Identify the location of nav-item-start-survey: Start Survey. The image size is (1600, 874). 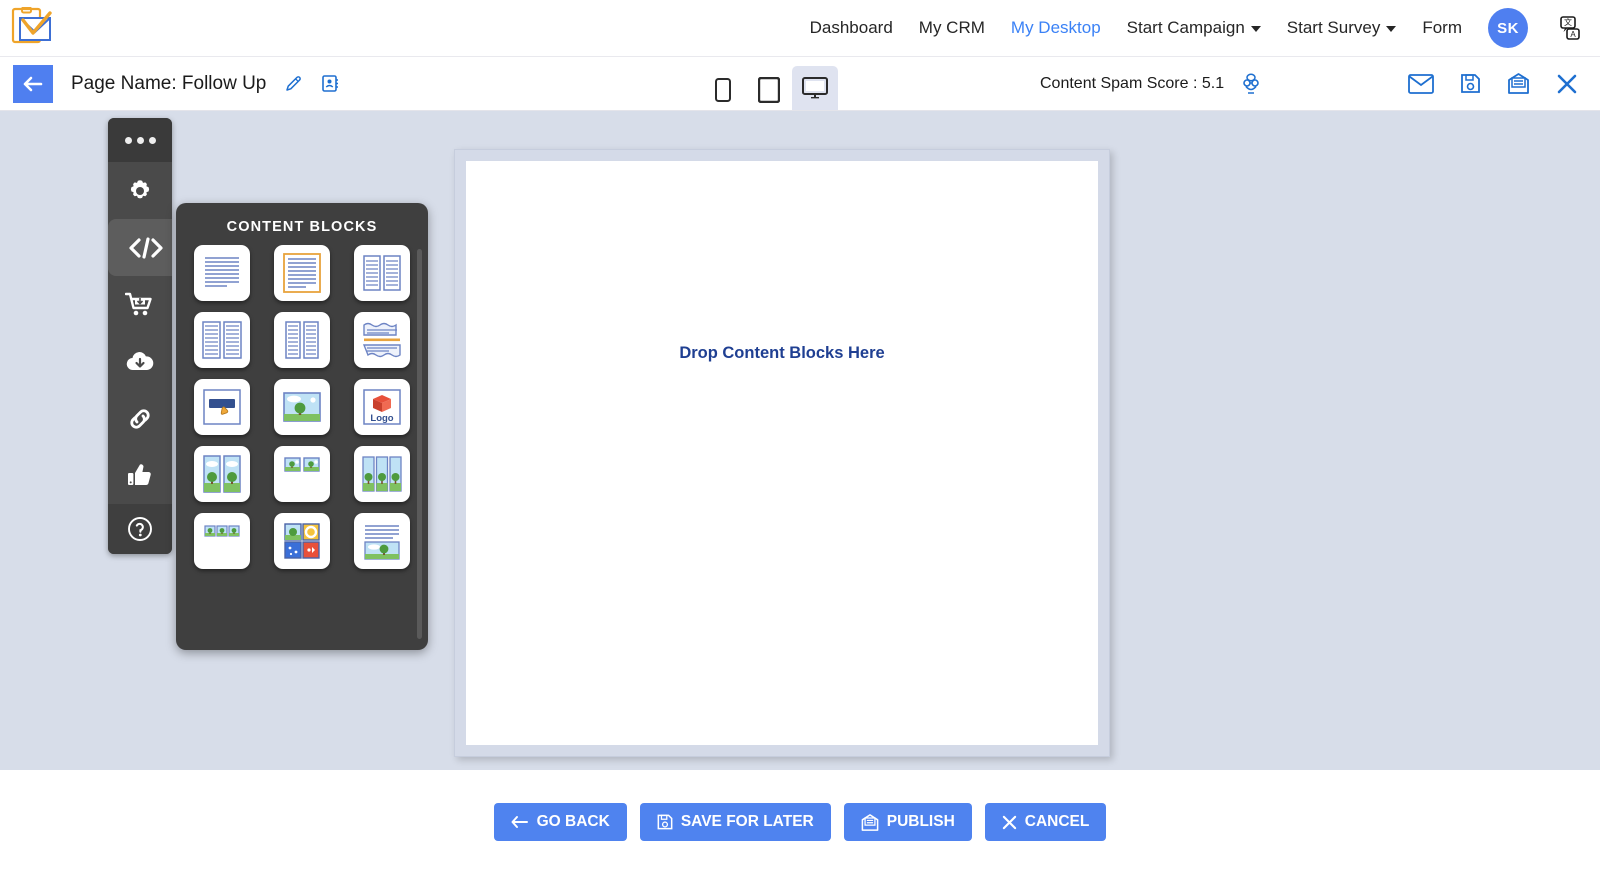
(1342, 28).